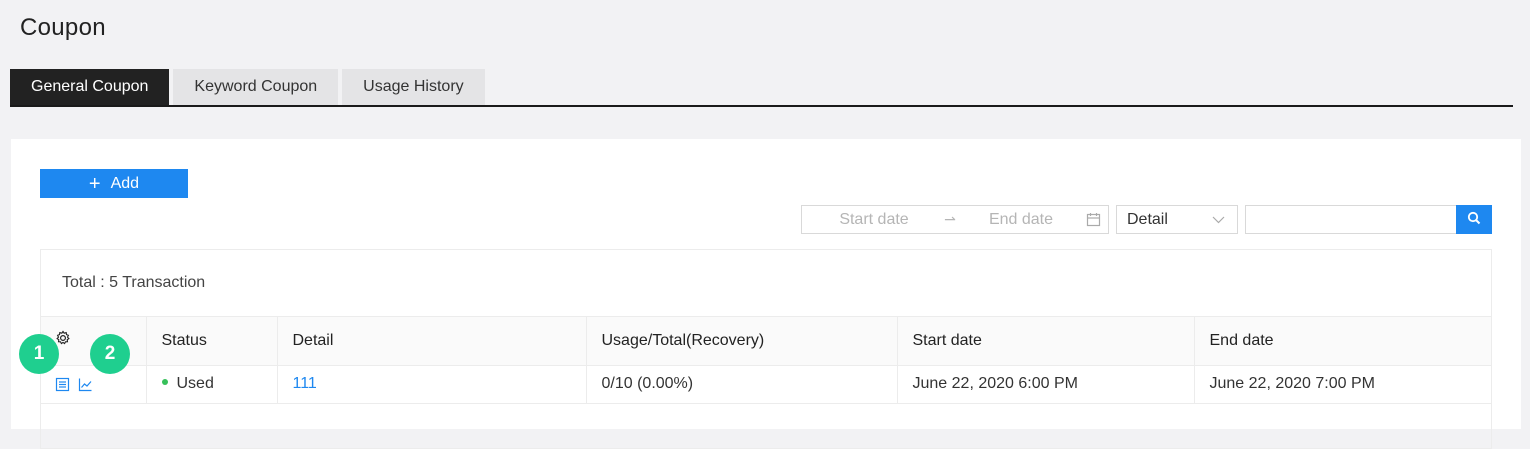 The width and height of the screenshot is (1530, 449). I want to click on filter-select: Detail, so click(1177, 219).